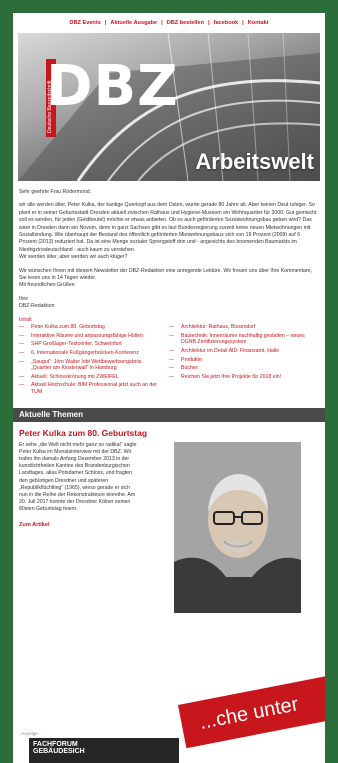  I want to click on toc-title: Inhalt, so click(25, 319).